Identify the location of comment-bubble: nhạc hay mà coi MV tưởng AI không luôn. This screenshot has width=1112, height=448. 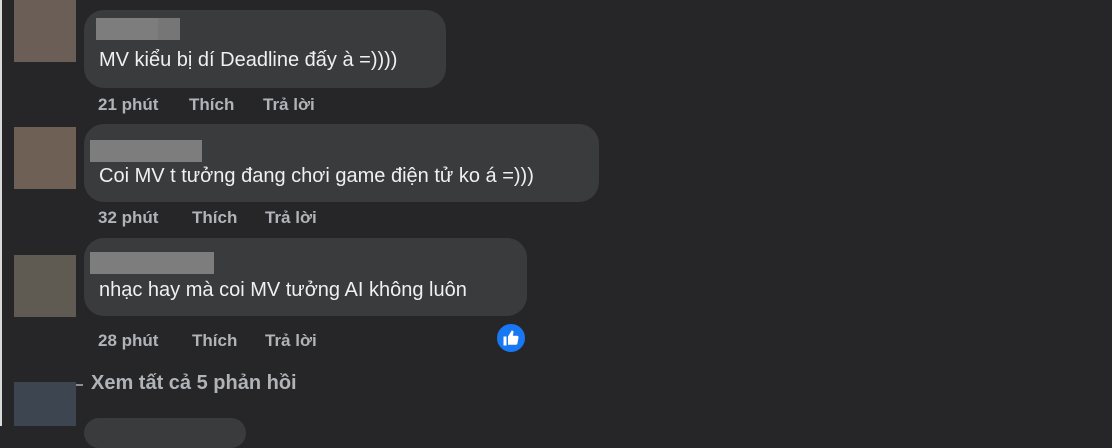
(305, 277).